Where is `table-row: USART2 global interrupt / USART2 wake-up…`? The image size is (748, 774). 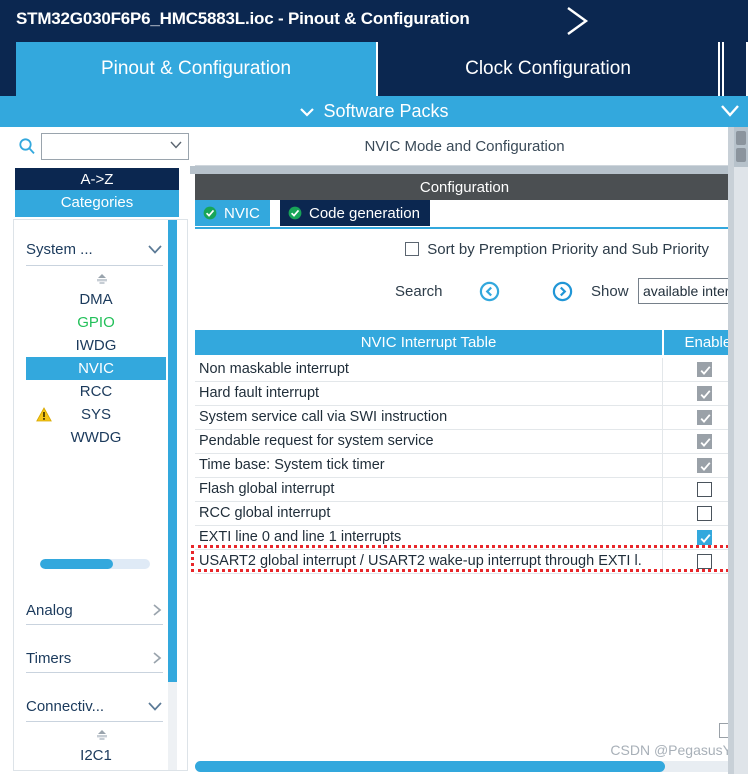
table-row: USART2 global interrupt / USART2 wake-up… is located at coordinates (471, 562).